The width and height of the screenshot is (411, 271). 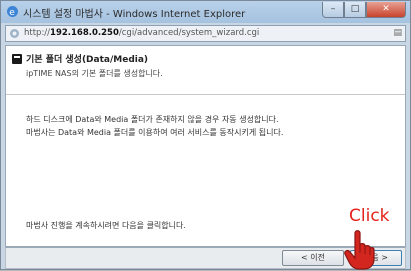 What do you see at coordinates (87, 60) in the screenshot?
I see `page-title: 기본 폴더 생성(Data/Media)` at bounding box center [87, 60].